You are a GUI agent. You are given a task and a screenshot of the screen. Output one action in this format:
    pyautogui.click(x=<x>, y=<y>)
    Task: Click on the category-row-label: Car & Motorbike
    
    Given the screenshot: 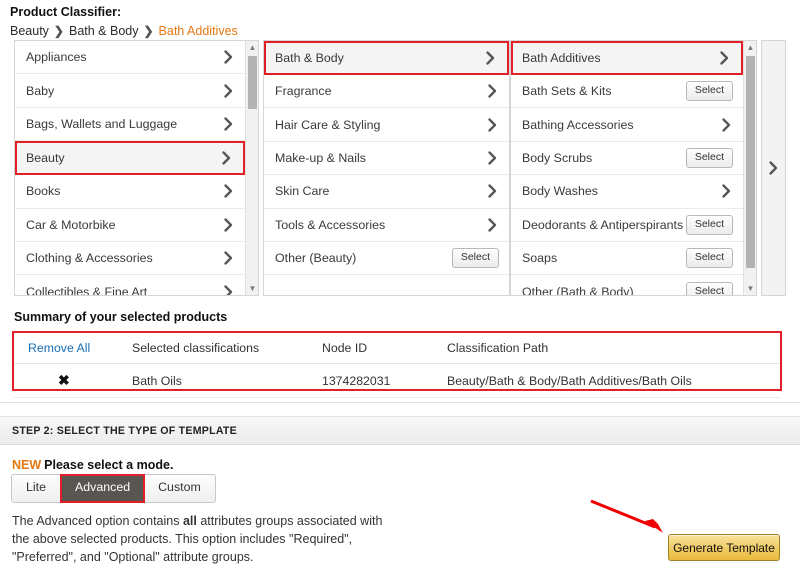 What is the action you would take?
    pyautogui.click(x=71, y=224)
    